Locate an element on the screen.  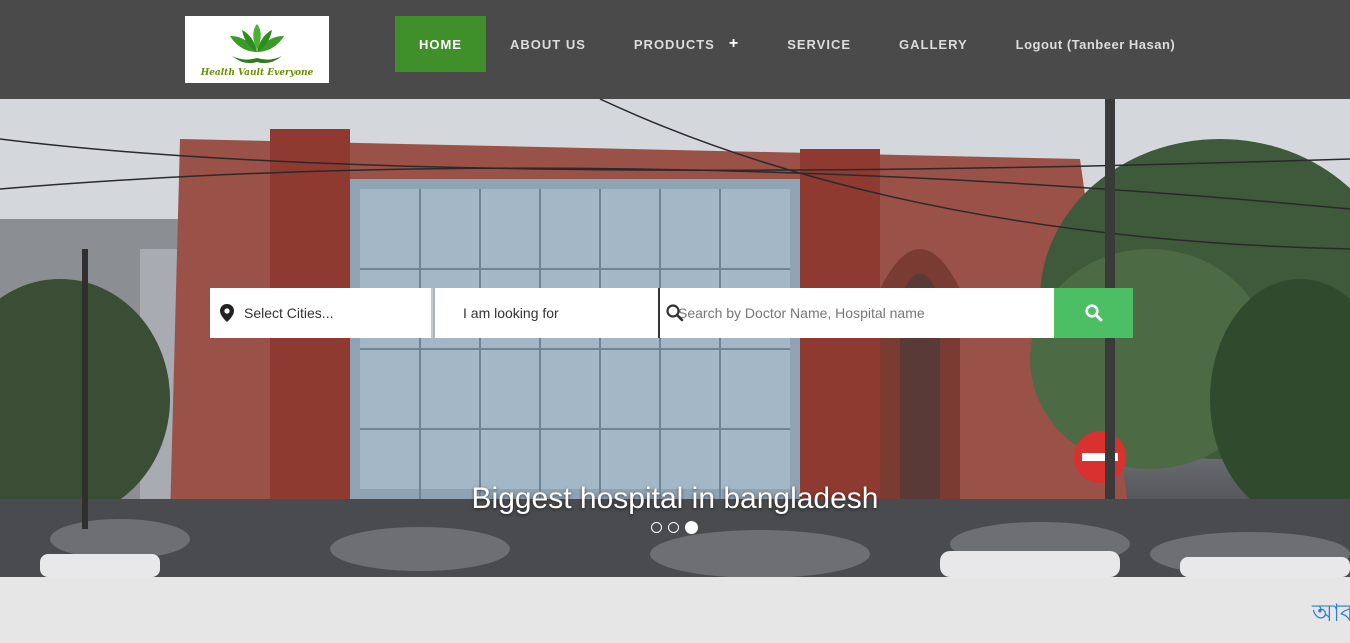
search-button is located at coordinates (1093, 313).